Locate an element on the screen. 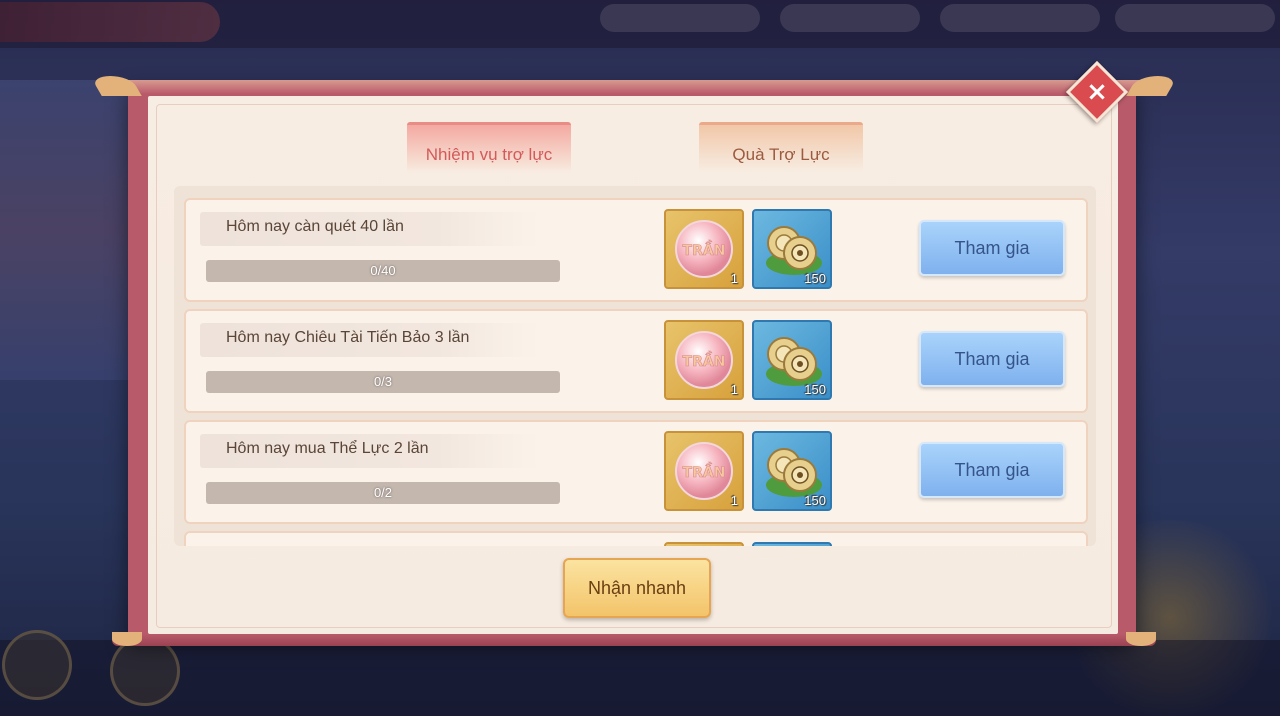  task-title: Hôm nay mua Thể Lực 2 lần is located at coordinates (327, 448).